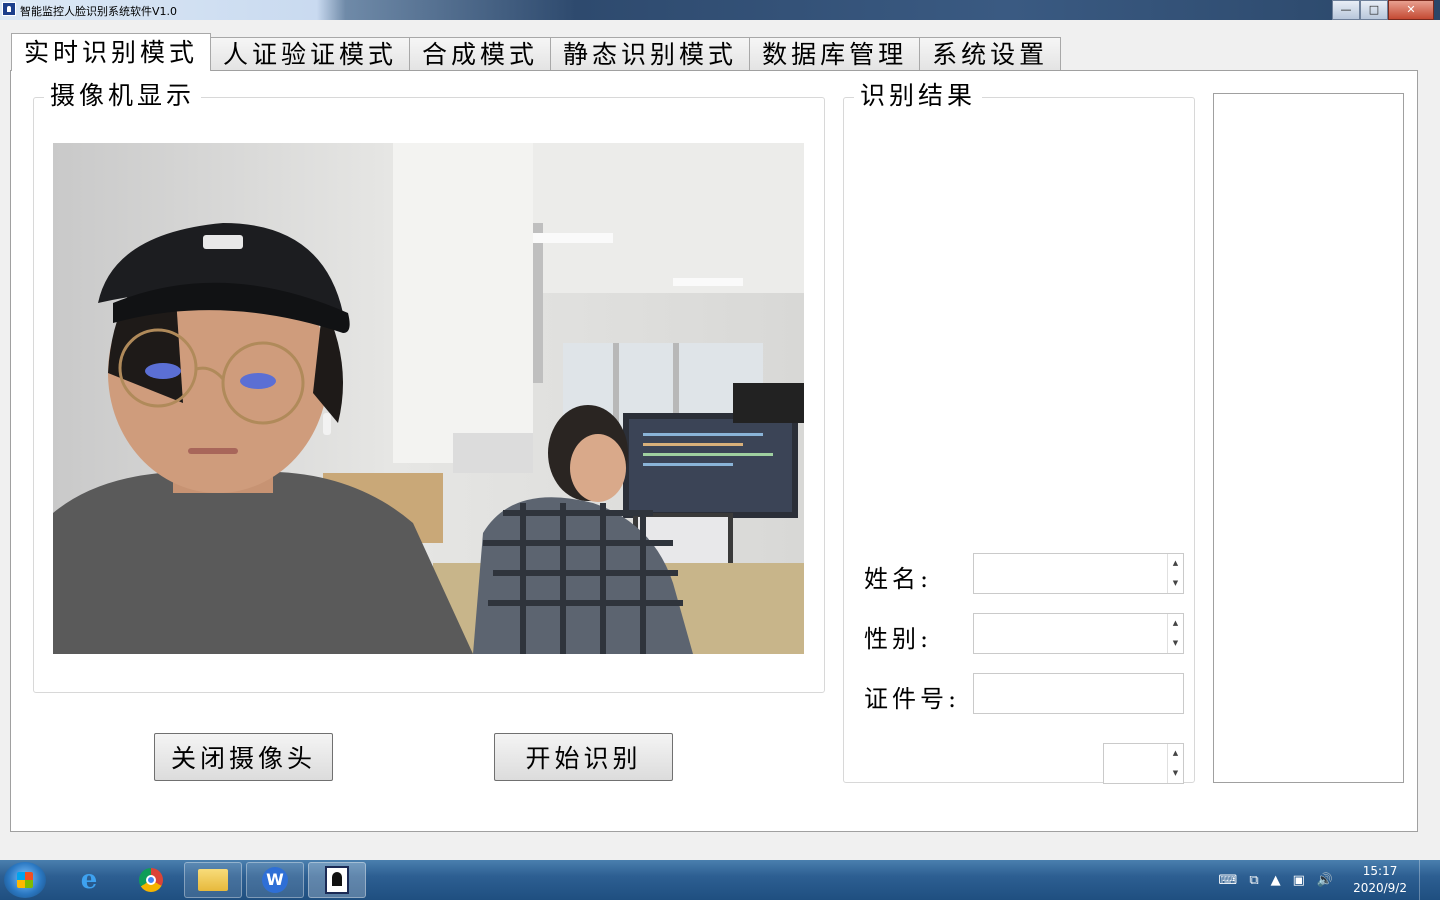 The width and height of the screenshot is (1440, 900). What do you see at coordinates (1253, 880) in the screenshot?
I see `display-icon: ⧉` at bounding box center [1253, 880].